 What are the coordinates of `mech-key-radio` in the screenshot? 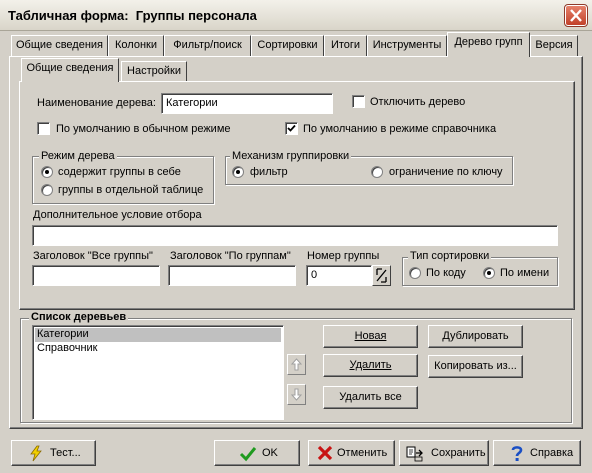 It's located at (377, 172).